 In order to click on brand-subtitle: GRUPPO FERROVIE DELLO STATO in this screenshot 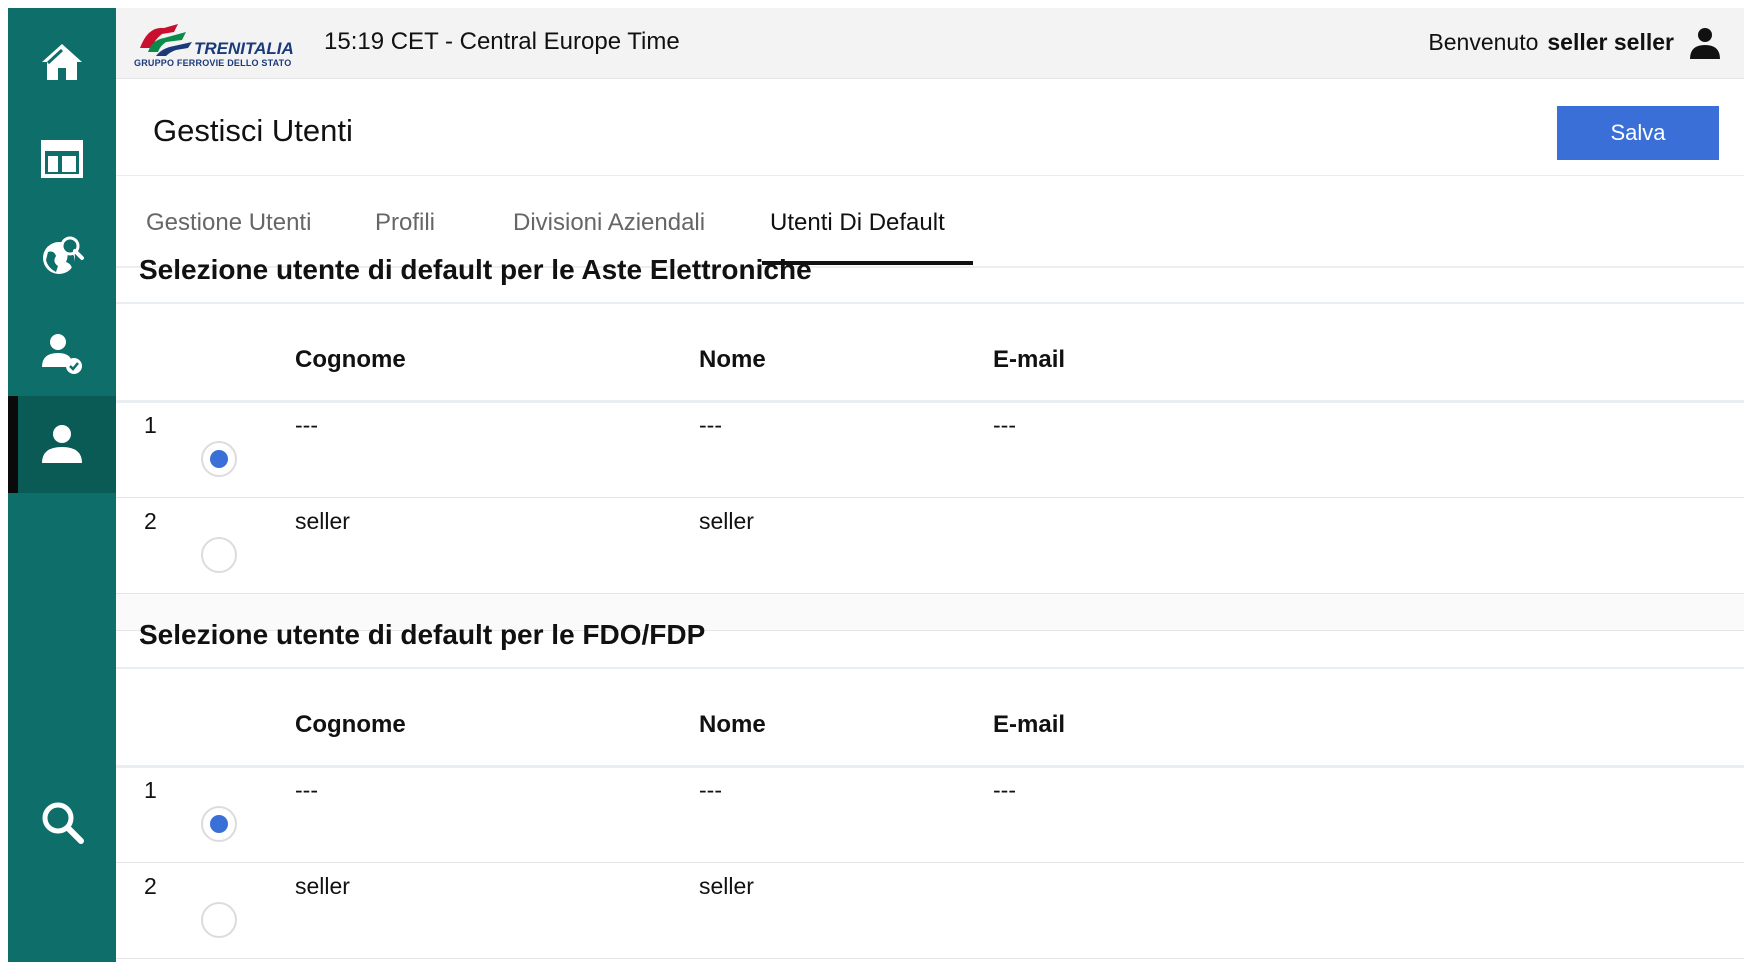, I will do `click(213, 63)`.